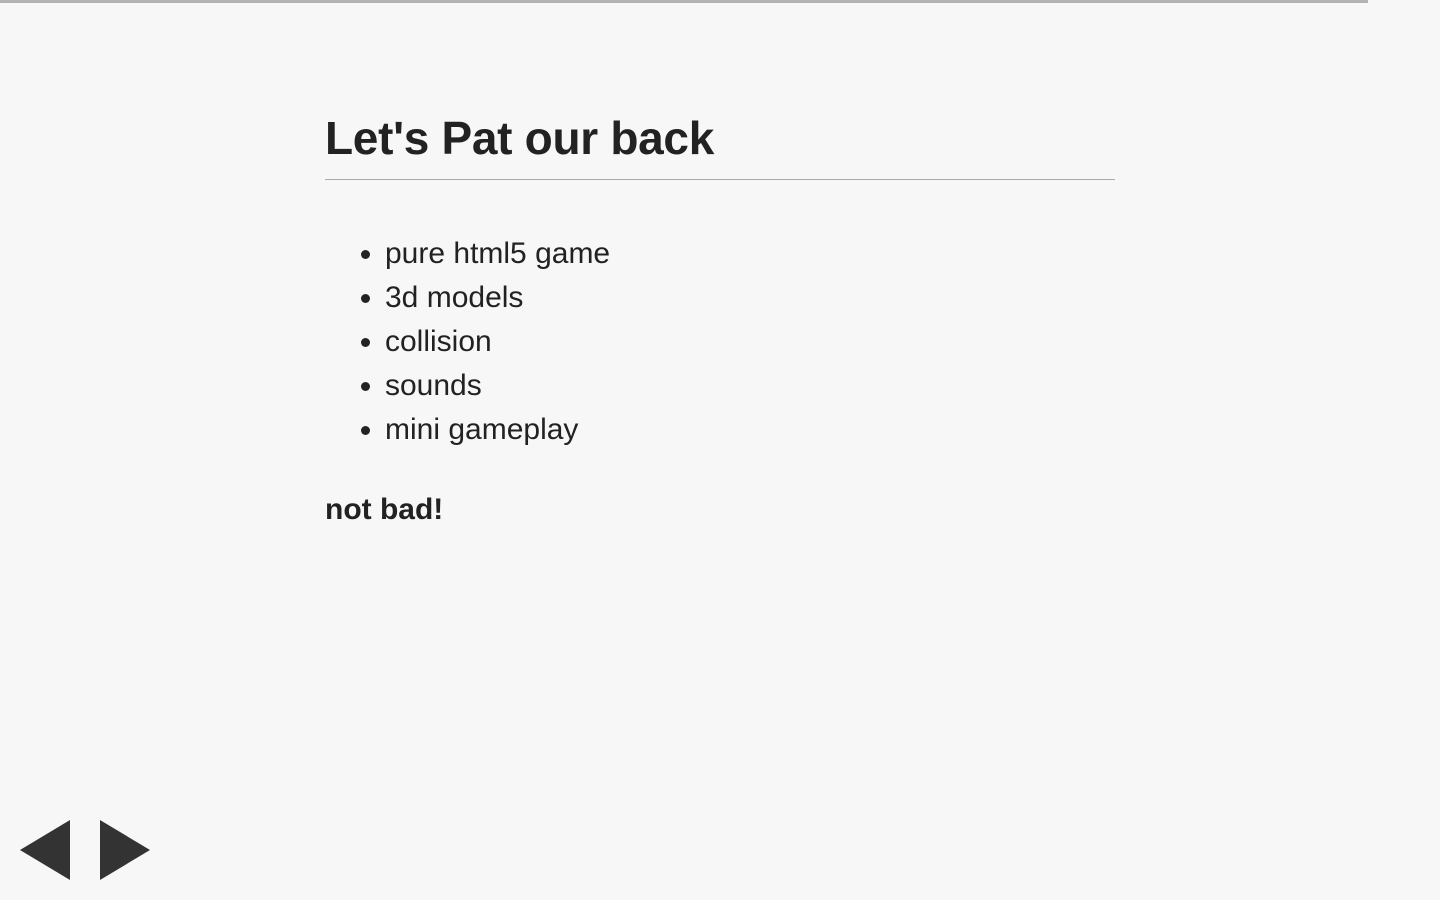 The image size is (1440, 900). What do you see at coordinates (750, 386) in the screenshot?
I see `list-item: sounds` at bounding box center [750, 386].